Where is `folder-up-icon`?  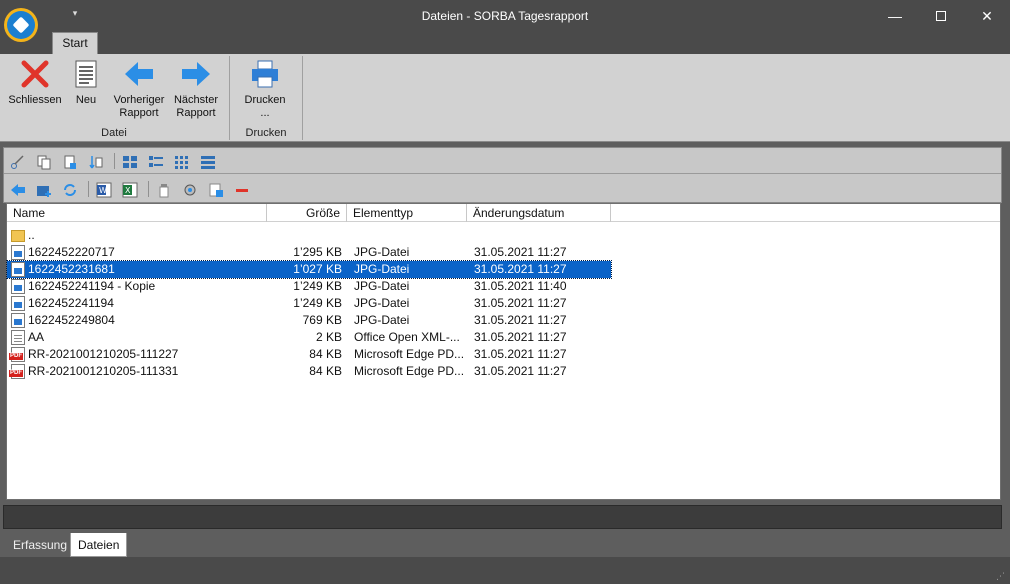 folder-up-icon is located at coordinates (18, 236).